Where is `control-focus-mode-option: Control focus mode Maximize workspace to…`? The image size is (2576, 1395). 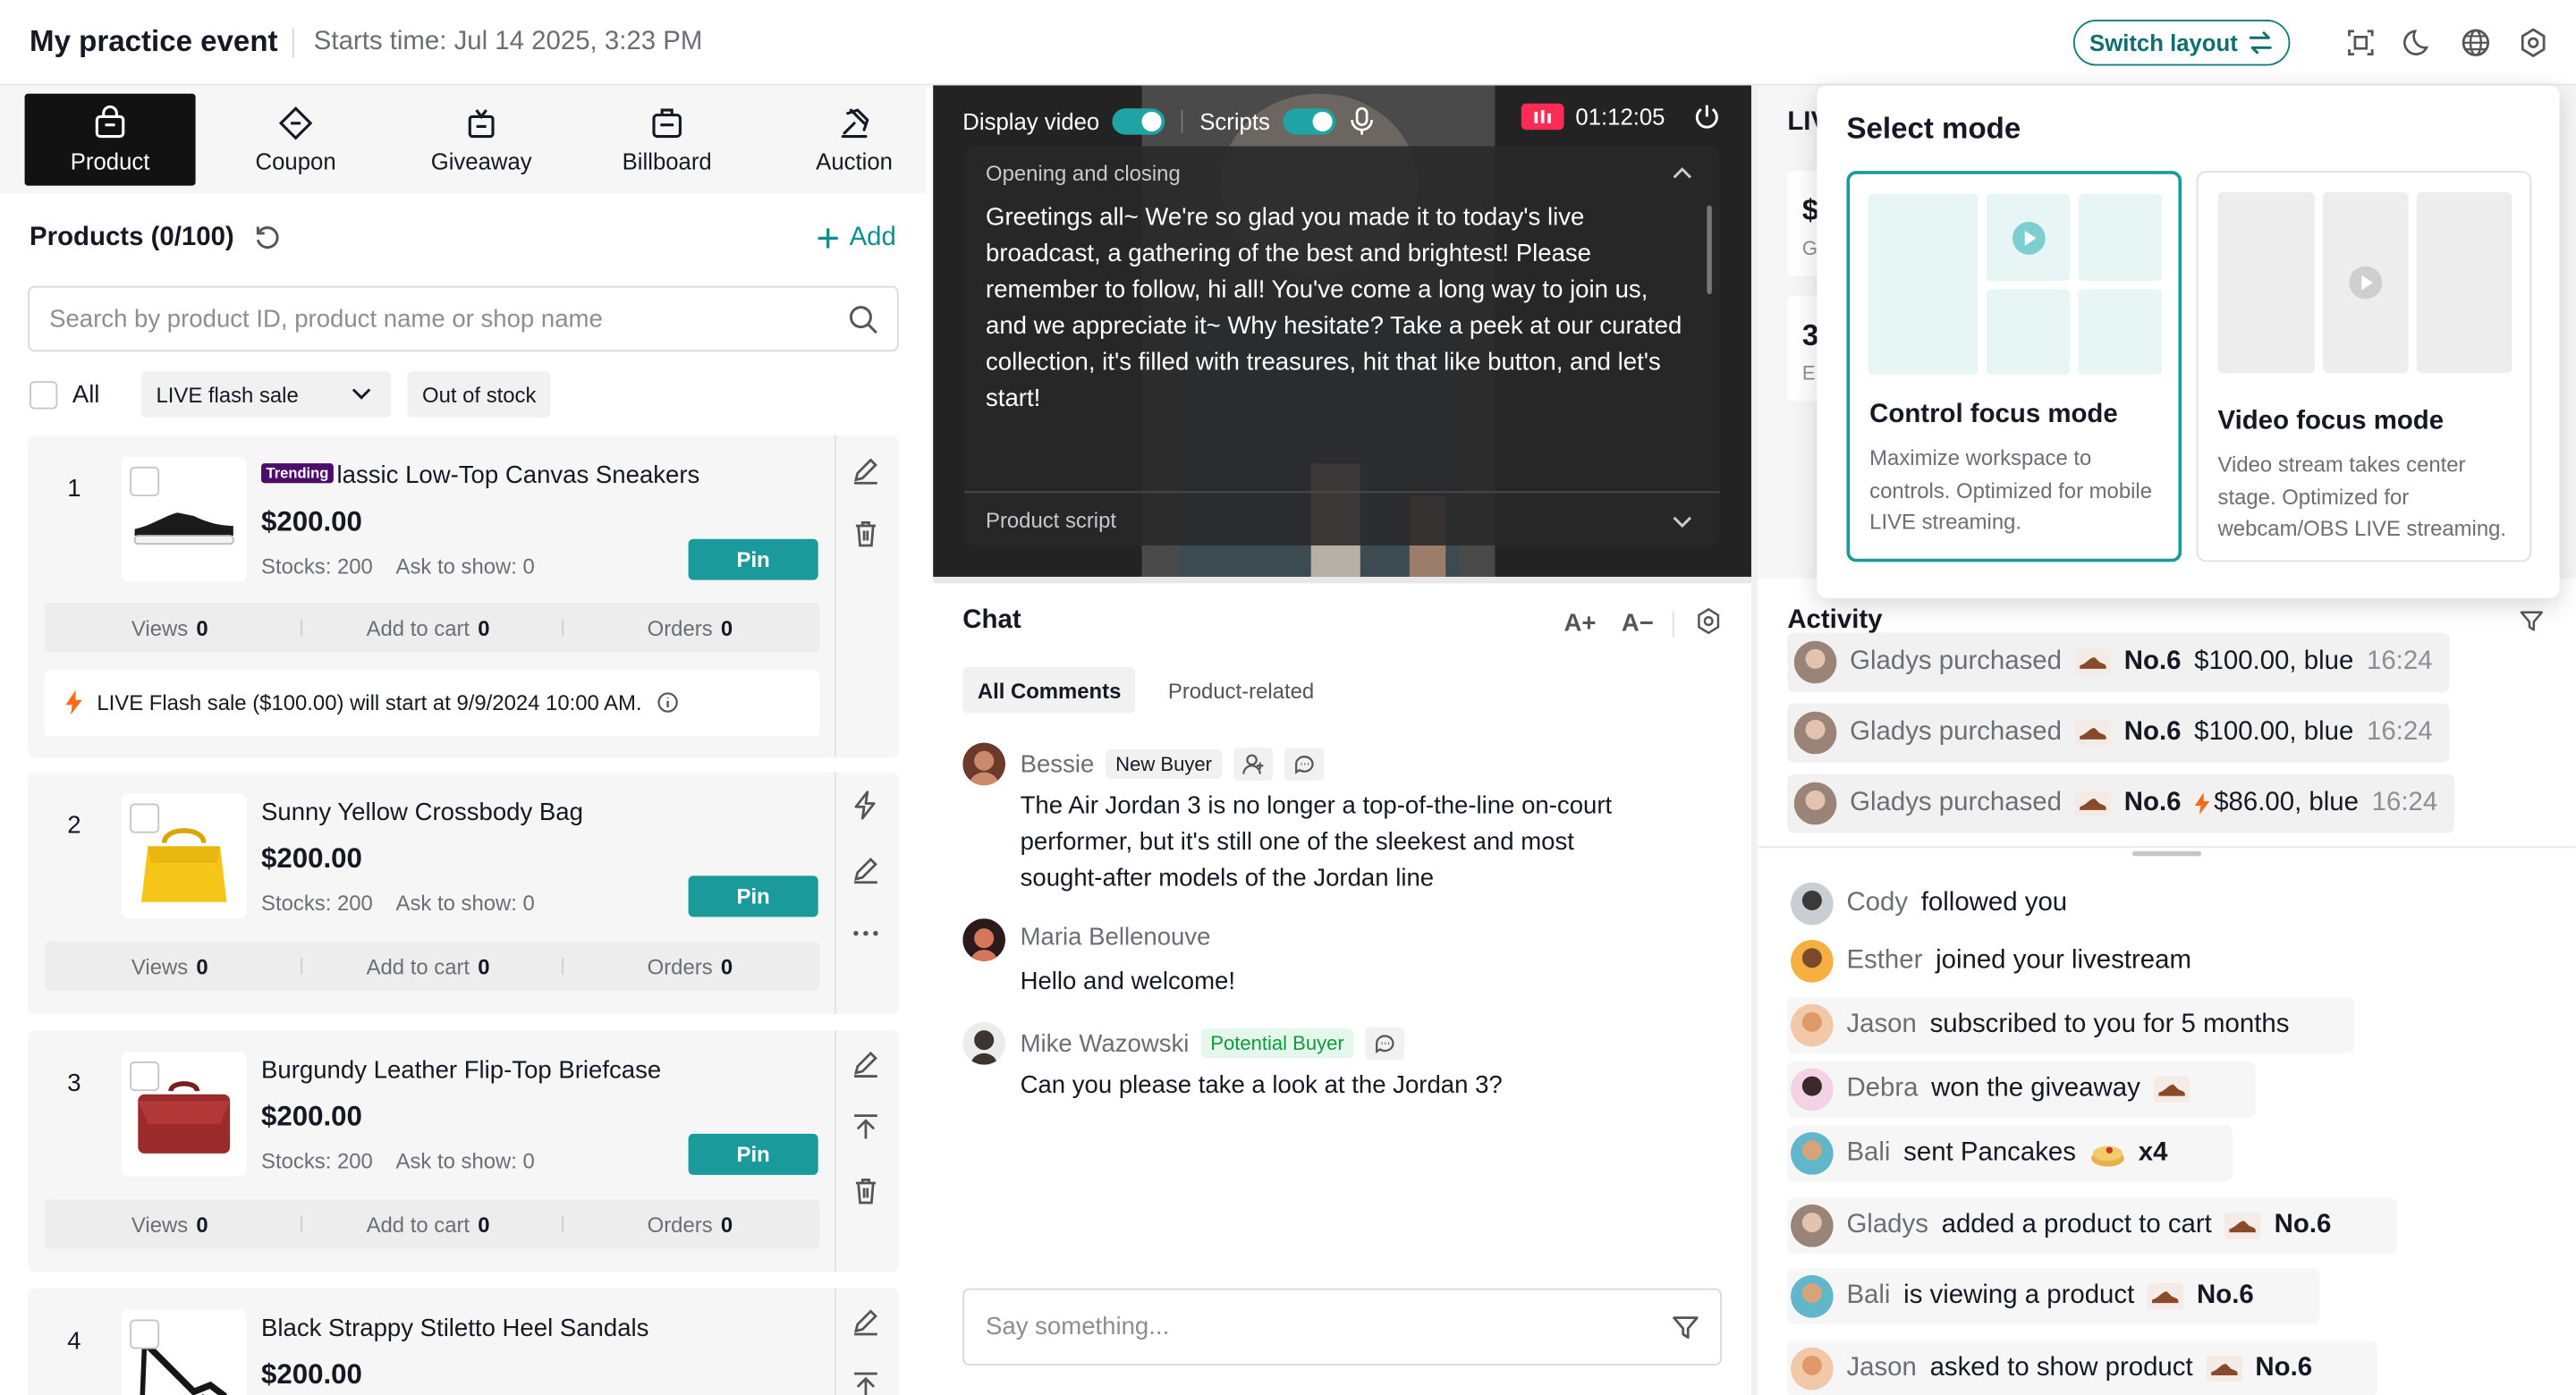
control-focus-mode-option: Control focus mode Maximize workspace to… is located at coordinates (2014, 366).